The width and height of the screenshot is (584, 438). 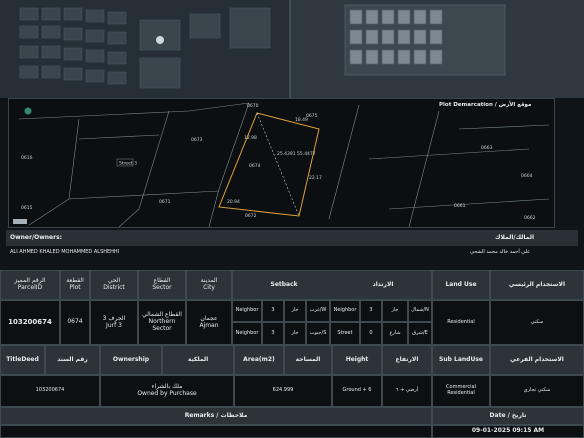 What do you see at coordinates (162, 285) in the screenshot?
I see `header-sector: القطاع Sector` at bounding box center [162, 285].